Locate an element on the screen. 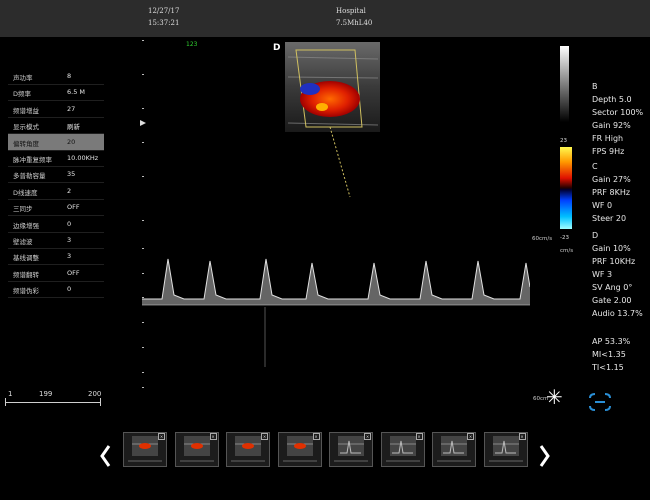  param-label: D频率 is located at coordinates (22, 94).